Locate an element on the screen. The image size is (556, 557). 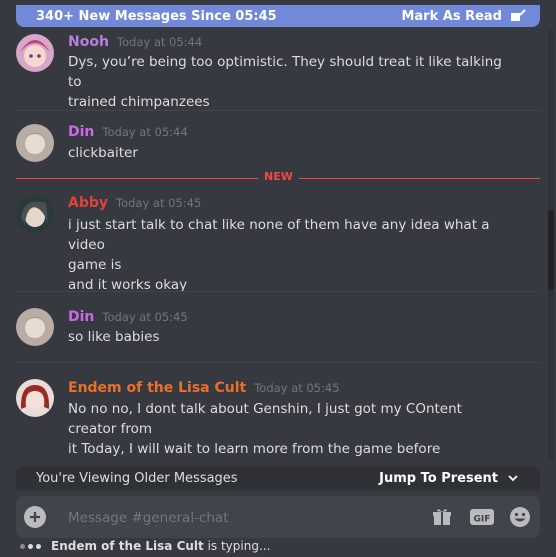
message-item: Din Today at 05:44 clickbaiter is located at coordinates (270, 145).